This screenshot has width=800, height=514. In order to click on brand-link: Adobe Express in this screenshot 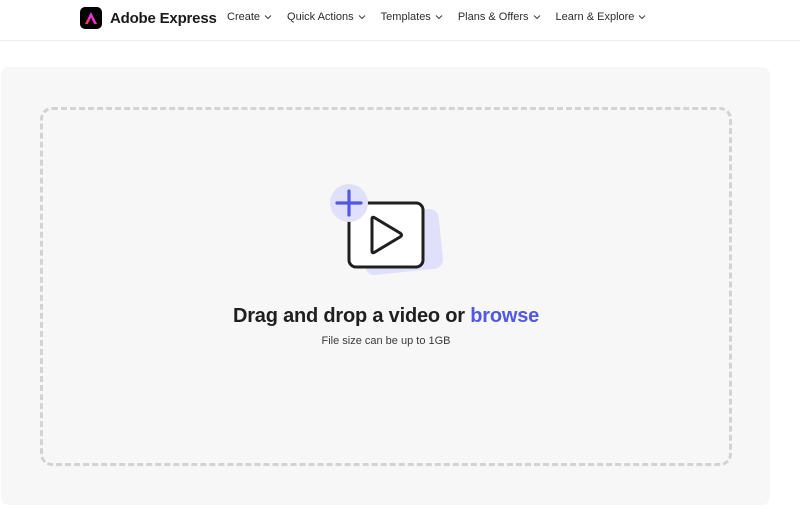, I will do `click(148, 18)`.